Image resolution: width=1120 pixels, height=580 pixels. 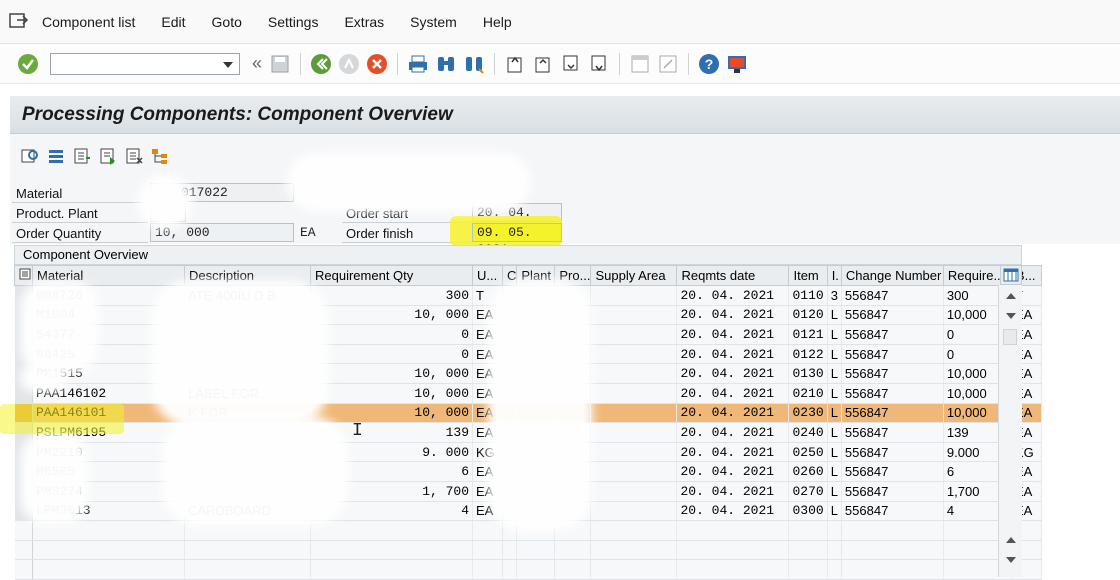 I want to click on scroll-thumb, so click(x=1010, y=337).